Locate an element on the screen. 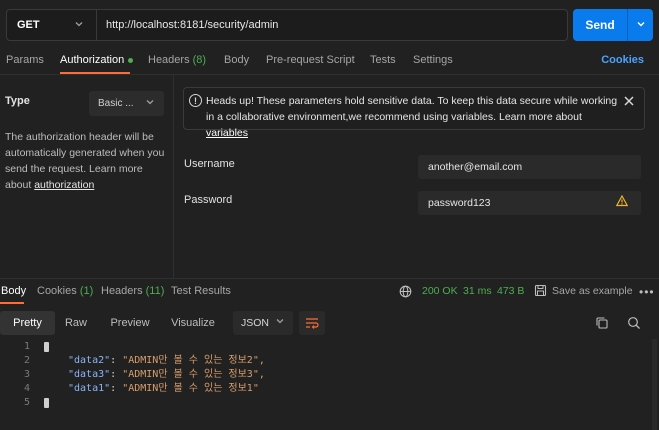 The image size is (659, 430). line-number: 4 is located at coordinates (26, 388).